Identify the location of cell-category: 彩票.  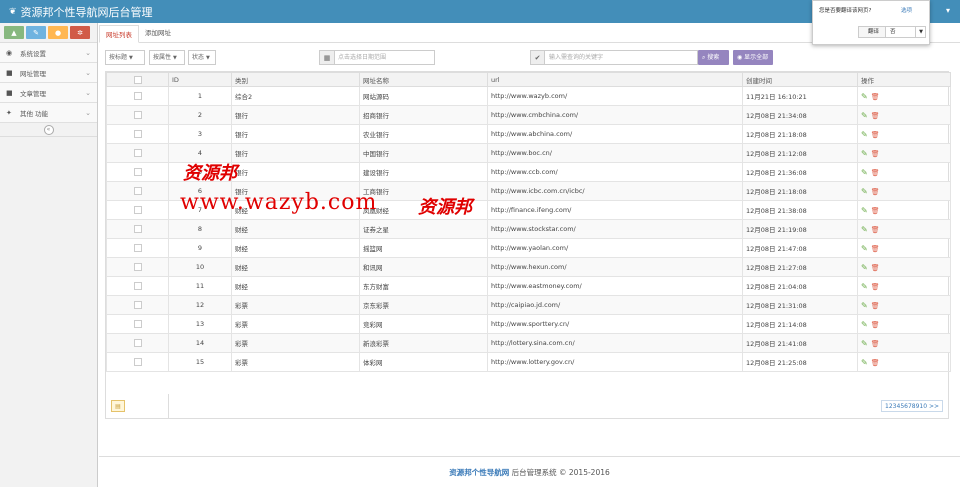
(295, 305).